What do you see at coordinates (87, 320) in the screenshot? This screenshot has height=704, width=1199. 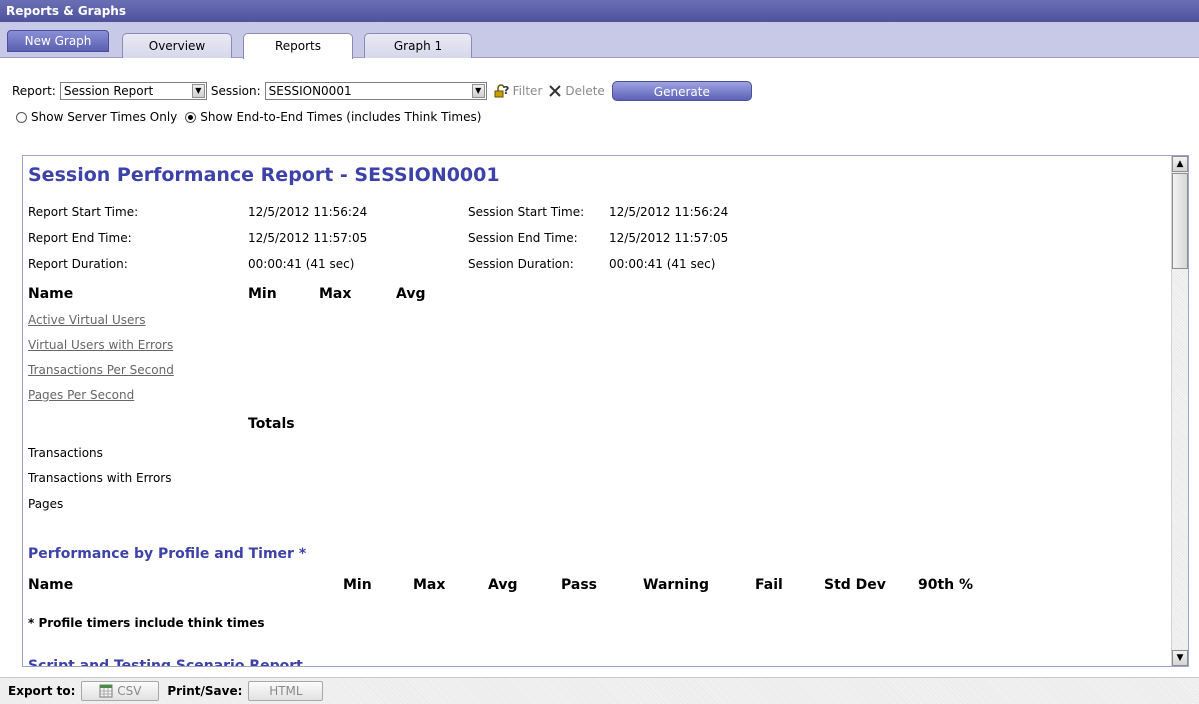 I see `link-active-virtual-users: Active Virtual Users` at bounding box center [87, 320].